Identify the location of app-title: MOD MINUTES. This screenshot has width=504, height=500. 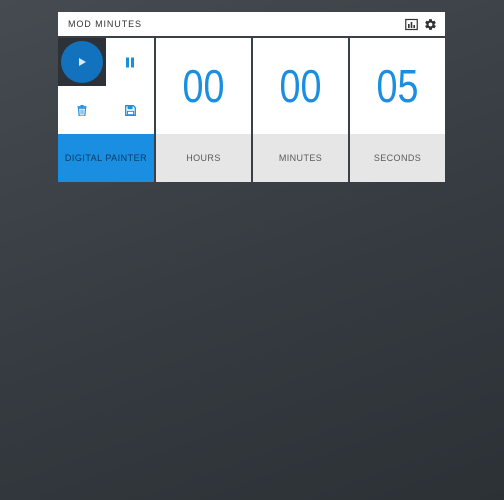
(105, 24).